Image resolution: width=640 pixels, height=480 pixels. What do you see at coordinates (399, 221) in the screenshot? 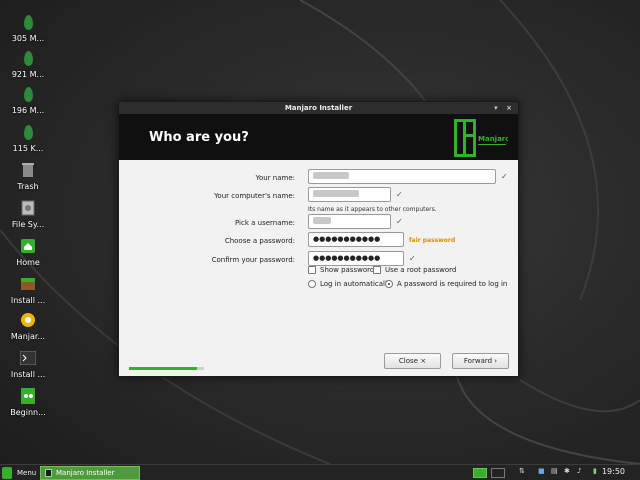
I see `username-valid-check-icon: ✓` at bounding box center [399, 221].